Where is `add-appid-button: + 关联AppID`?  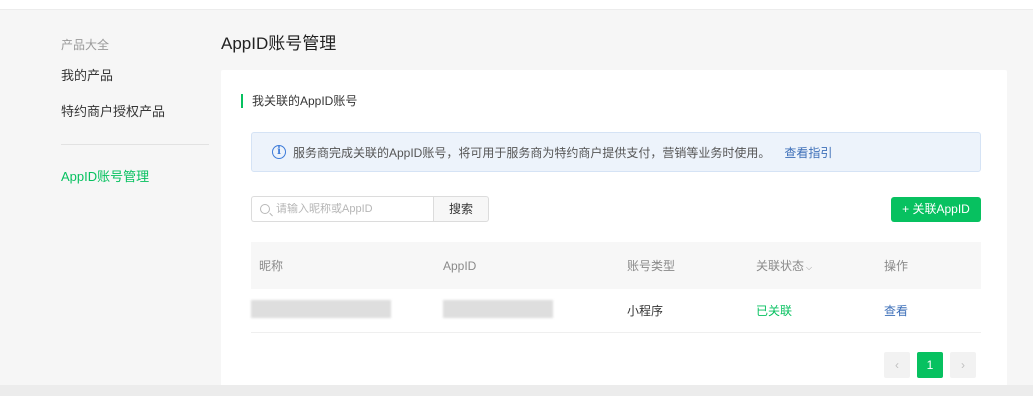
add-appid-button: + 关联AppID is located at coordinates (936, 209).